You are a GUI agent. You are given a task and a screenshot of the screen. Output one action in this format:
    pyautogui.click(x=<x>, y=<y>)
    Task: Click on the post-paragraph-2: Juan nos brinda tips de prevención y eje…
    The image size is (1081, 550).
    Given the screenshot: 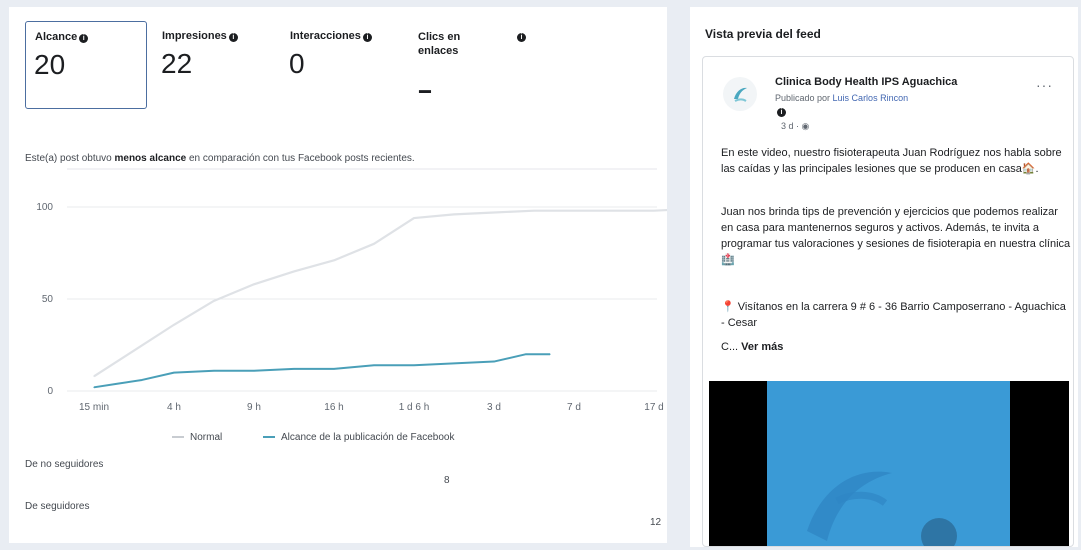 What is the action you would take?
    pyautogui.click(x=896, y=236)
    